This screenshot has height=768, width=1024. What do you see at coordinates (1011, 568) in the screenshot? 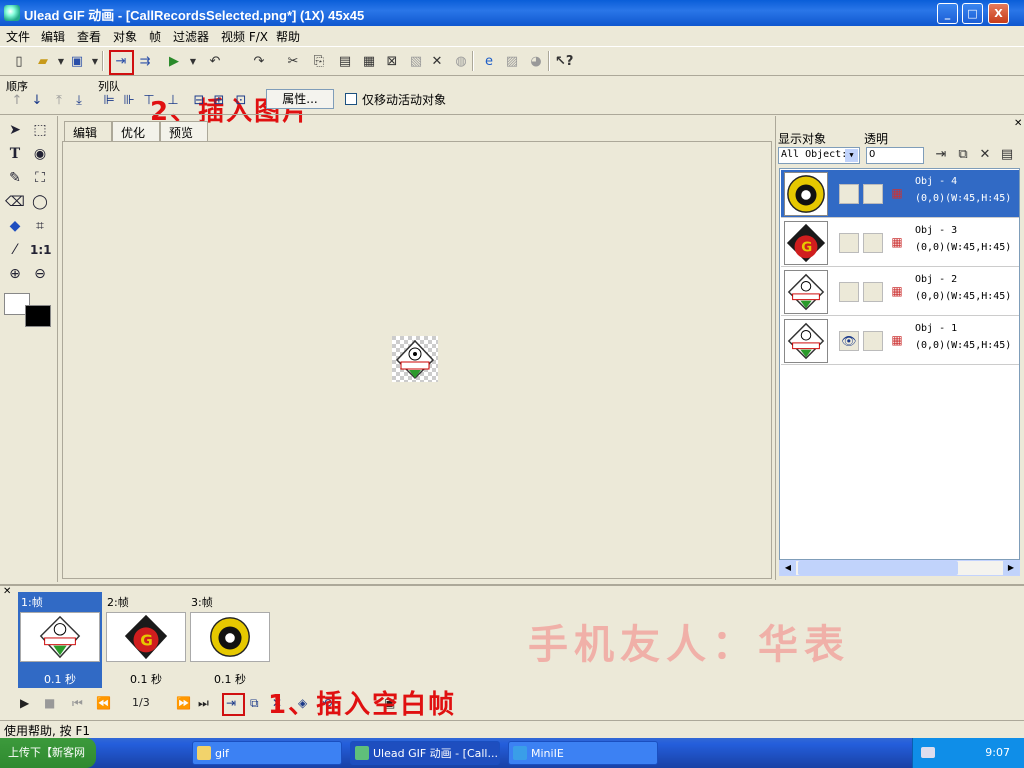
I see `scroll-right-icon: ▶` at bounding box center [1011, 568].